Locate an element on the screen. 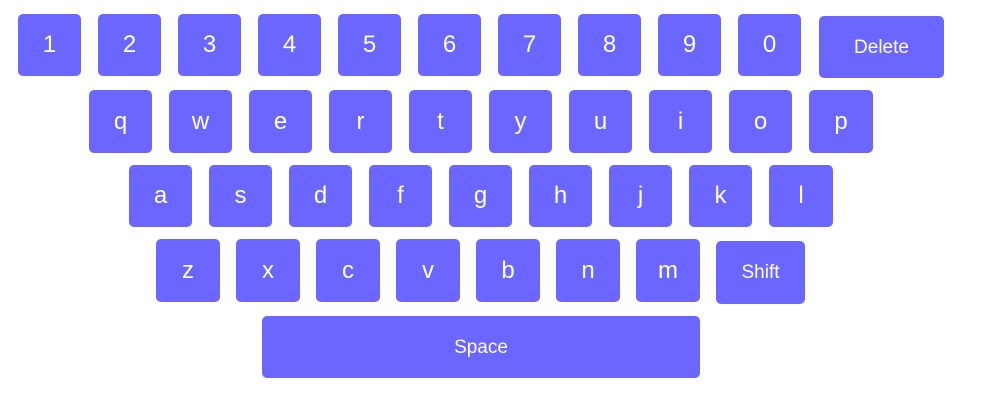  key-m: m is located at coordinates (668, 270).